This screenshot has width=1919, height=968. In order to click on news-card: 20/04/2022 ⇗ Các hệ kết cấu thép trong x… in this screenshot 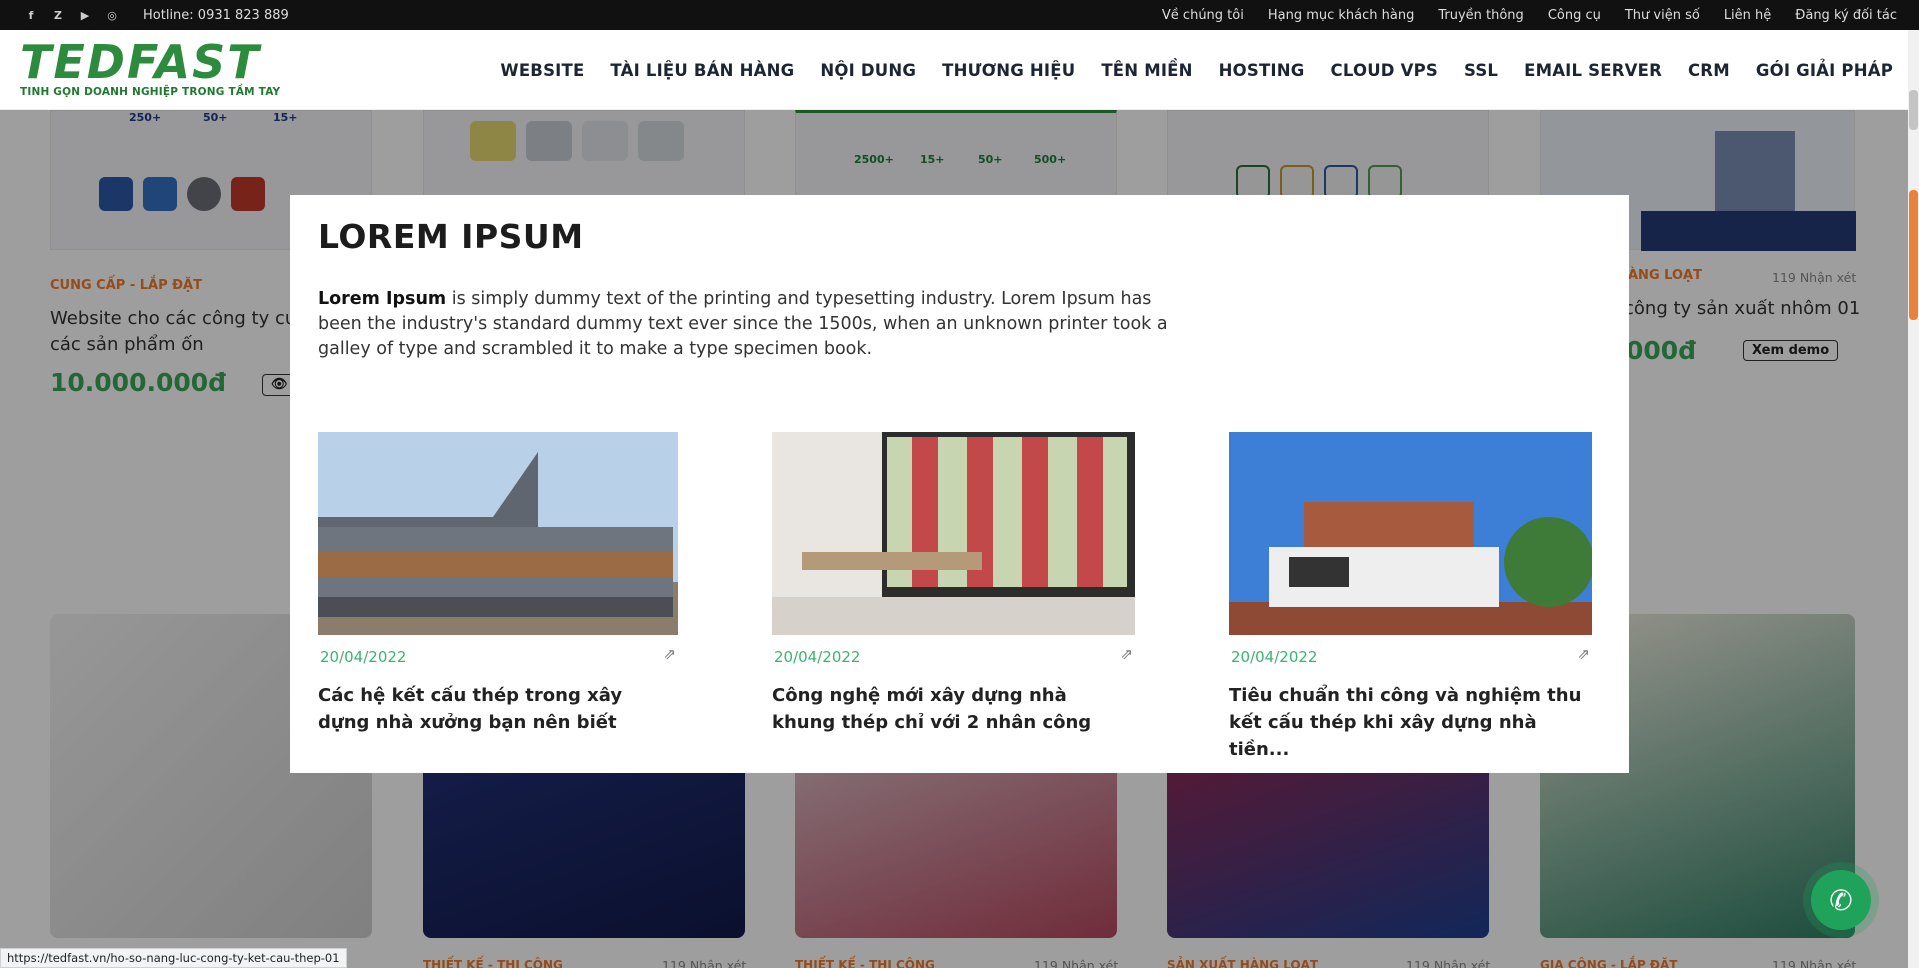, I will do `click(498, 582)`.